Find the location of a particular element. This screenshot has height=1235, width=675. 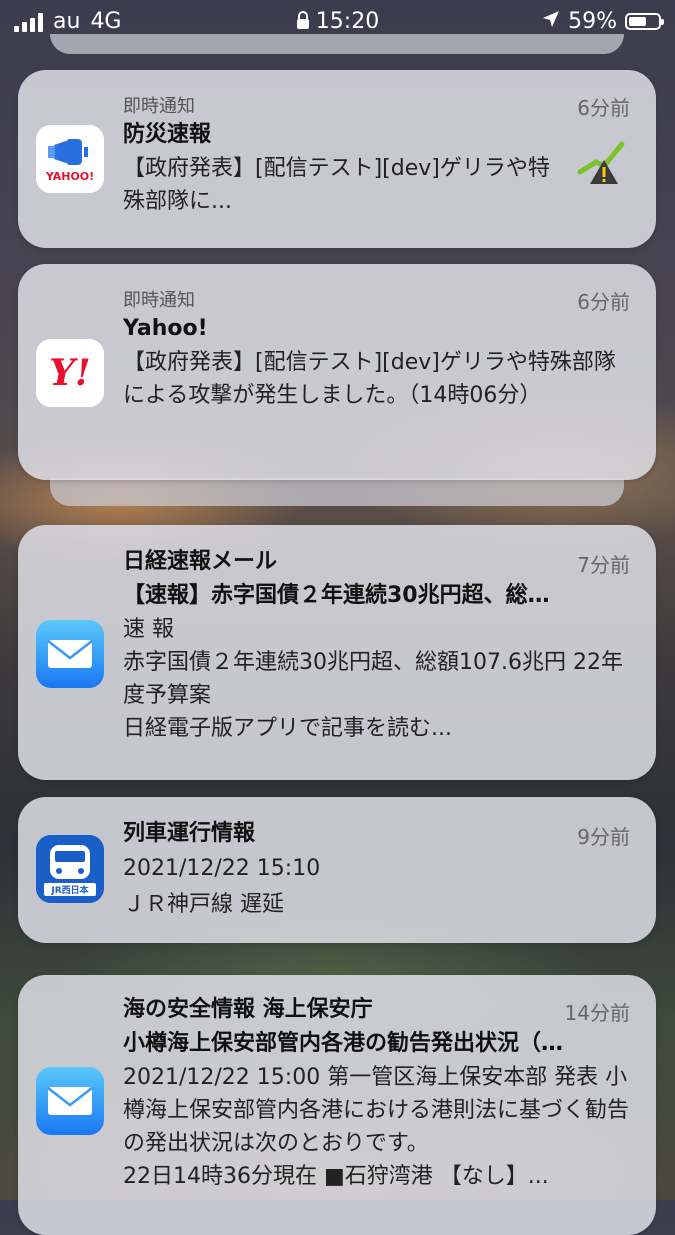

notification-body: 2021/12/22 15:10 ＪＲ神戸線 遅延 is located at coordinates (222, 886).